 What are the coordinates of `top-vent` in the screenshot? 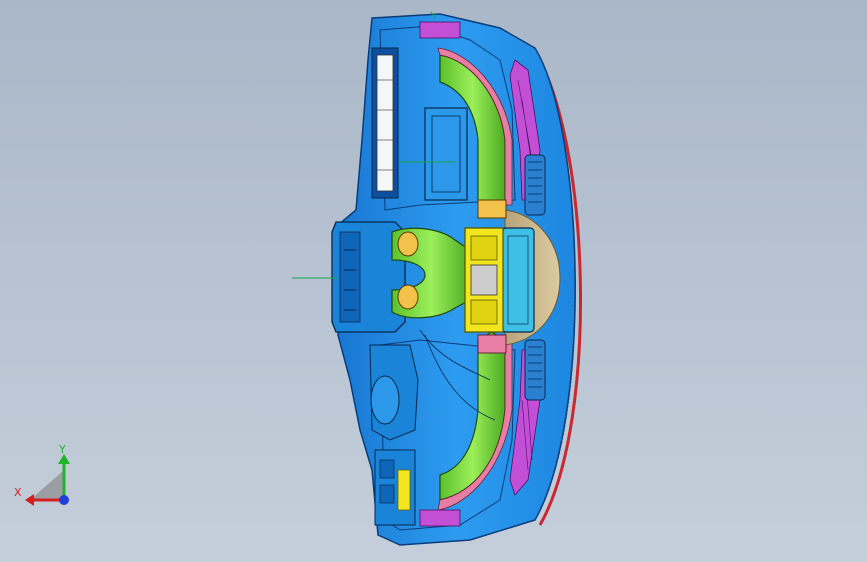 It's located at (440, 30).